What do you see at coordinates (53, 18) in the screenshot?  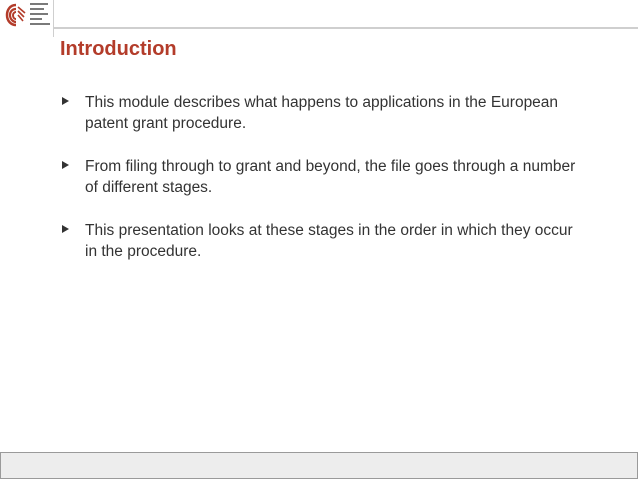 I see `header-divider` at bounding box center [53, 18].